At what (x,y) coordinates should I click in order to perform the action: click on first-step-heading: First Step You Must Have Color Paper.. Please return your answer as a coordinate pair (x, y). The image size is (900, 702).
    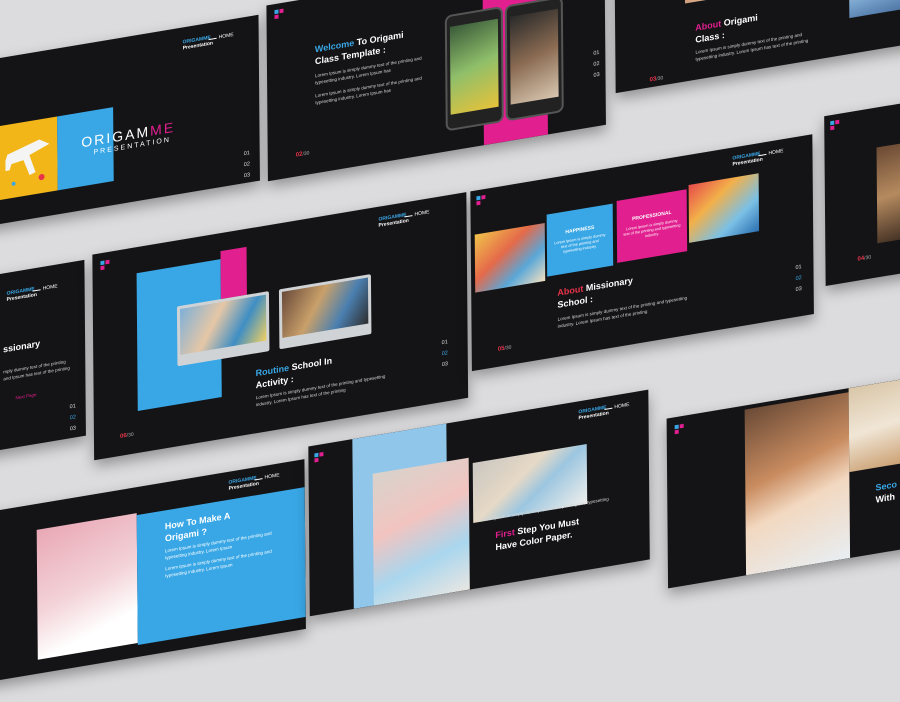
    Looking at the image, I should click on (537, 534).